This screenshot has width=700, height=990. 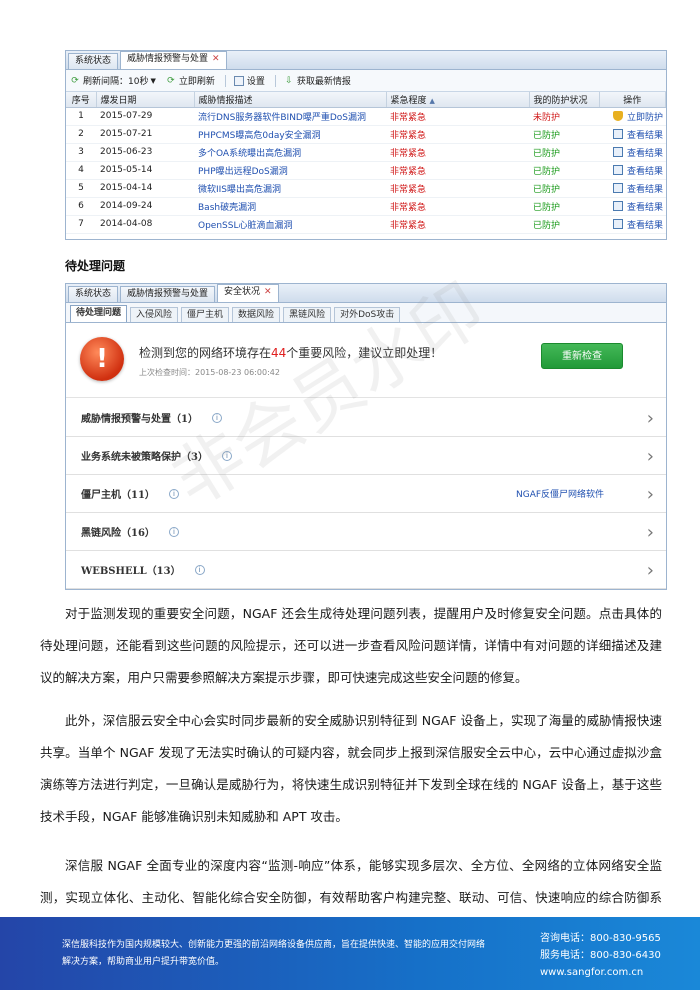 What do you see at coordinates (190, 81) in the screenshot?
I see `refresh-now-button: ⟳ 立即刷新` at bounding box center [190, 81].